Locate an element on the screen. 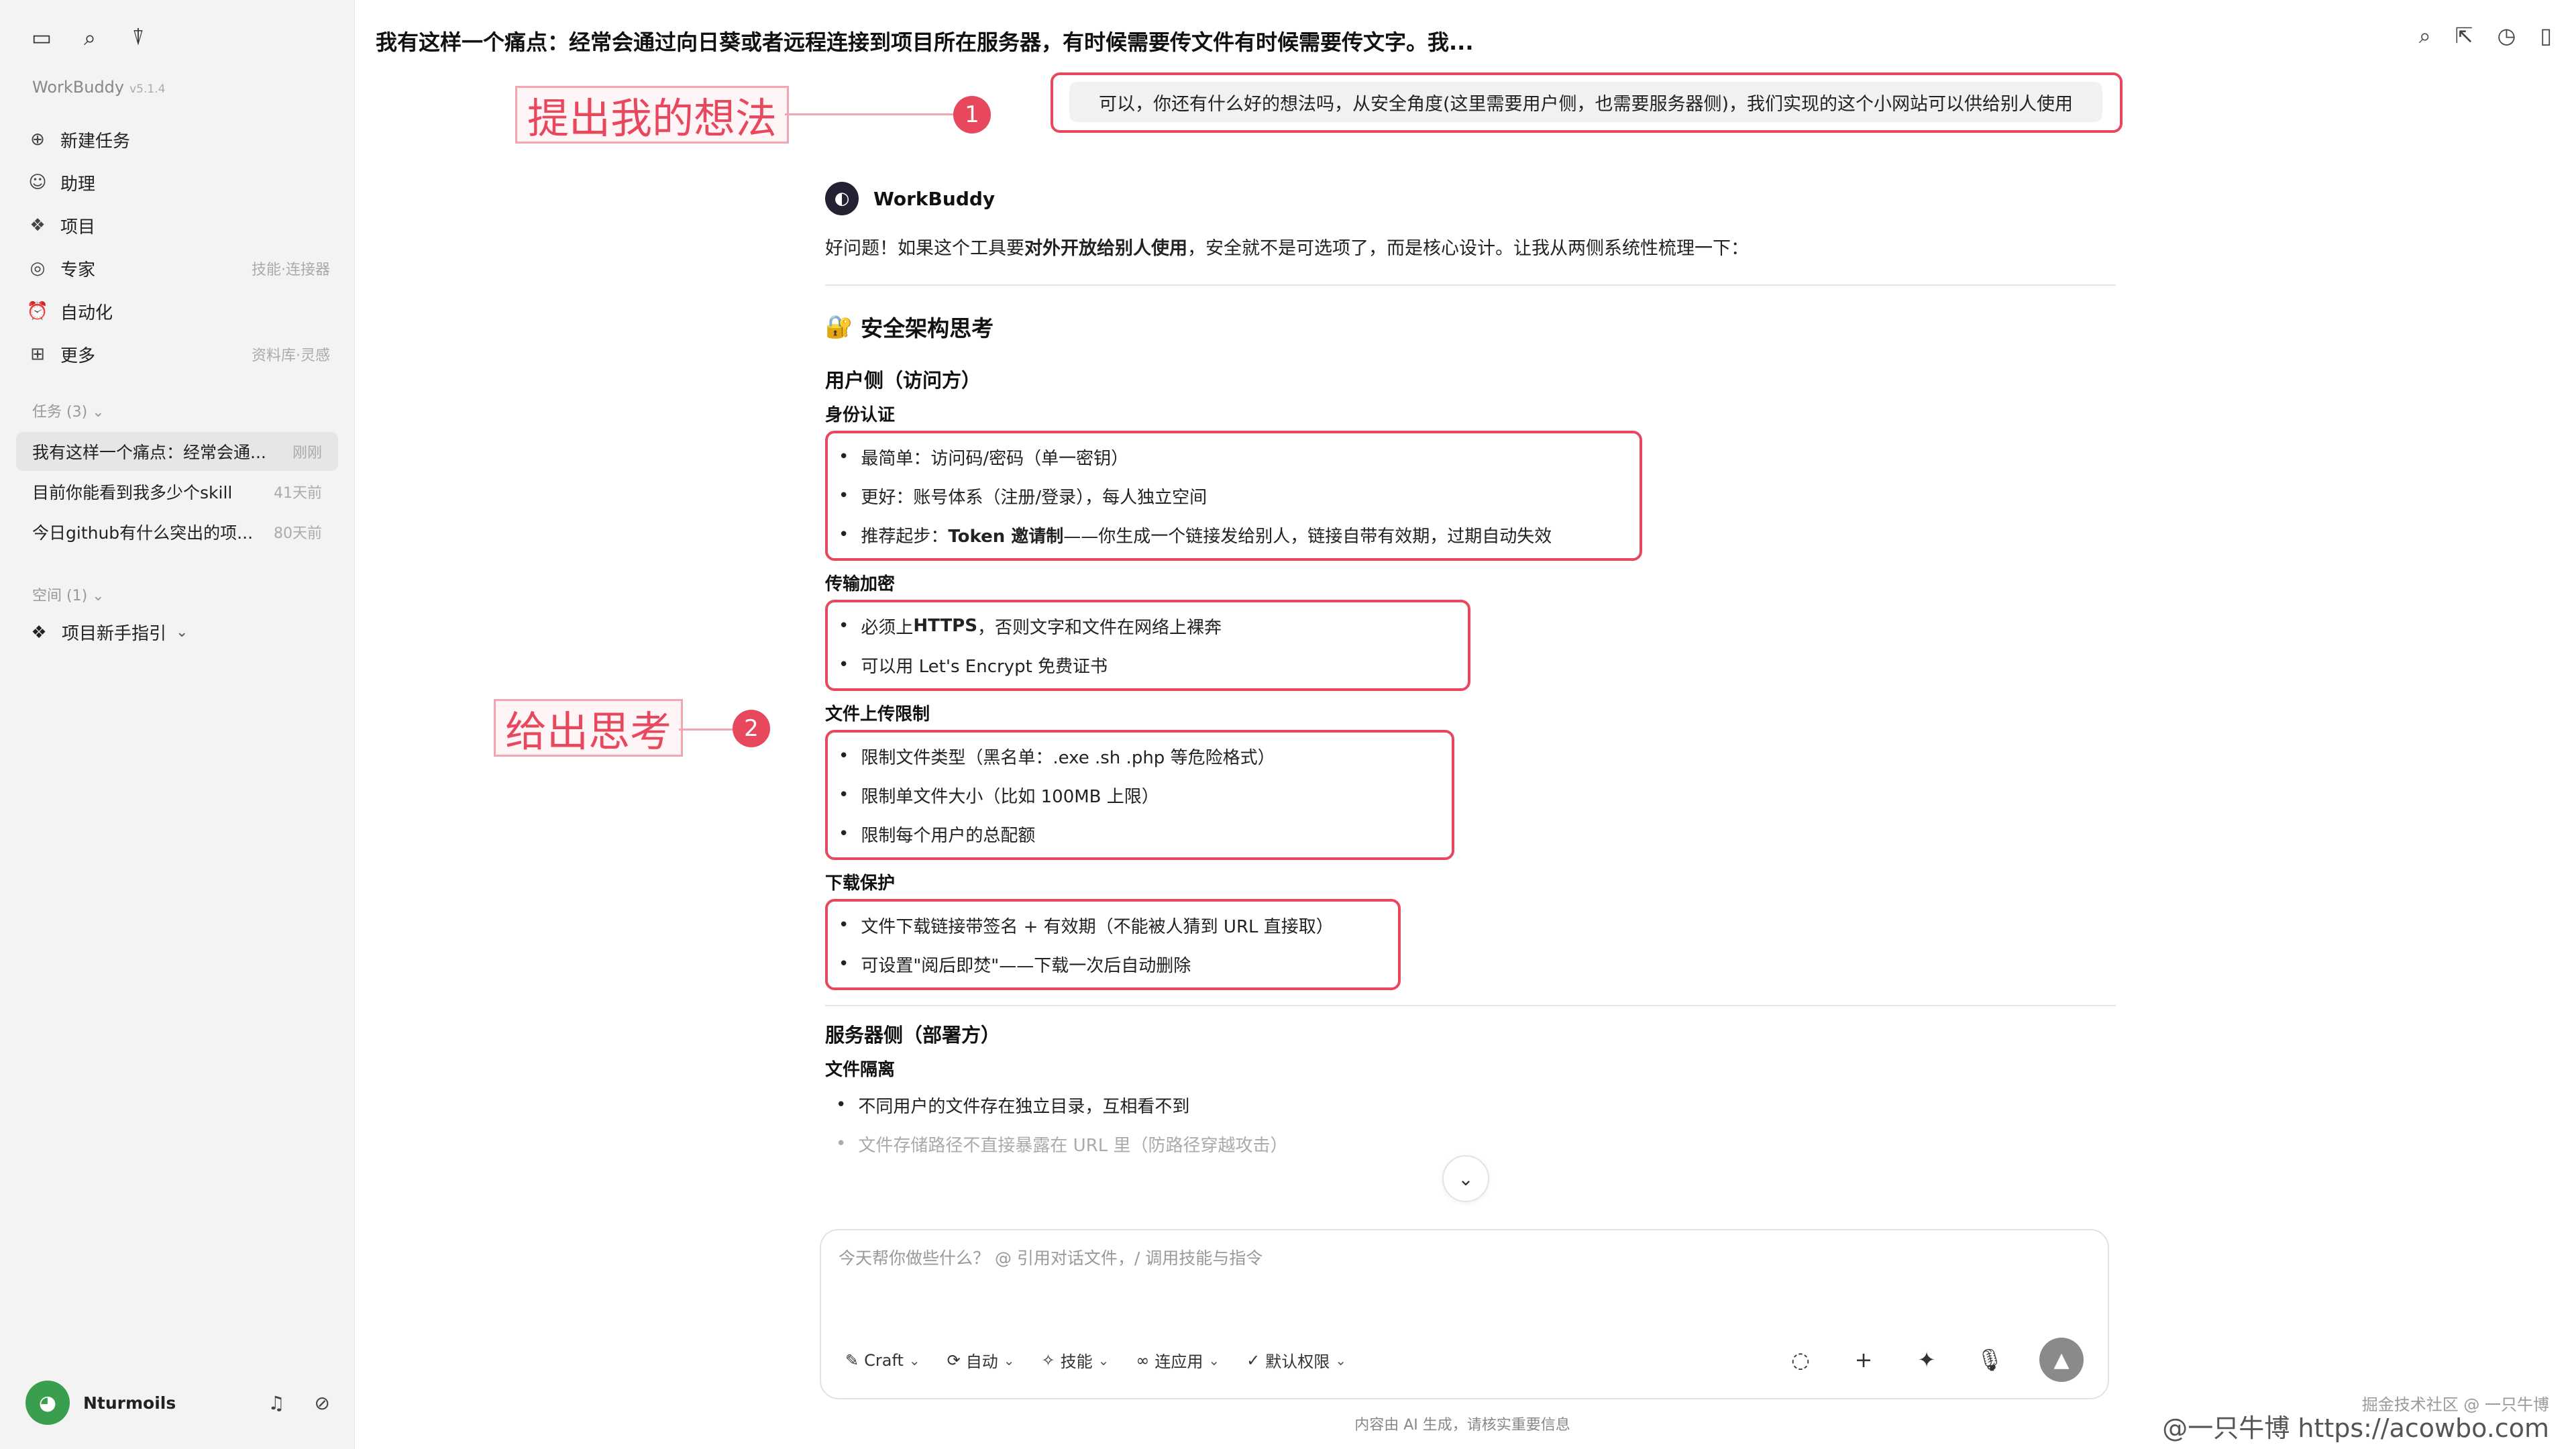  user-profile: ◕ Nturmoils ♫ ⊘ is located at coordinates (177, 1403).